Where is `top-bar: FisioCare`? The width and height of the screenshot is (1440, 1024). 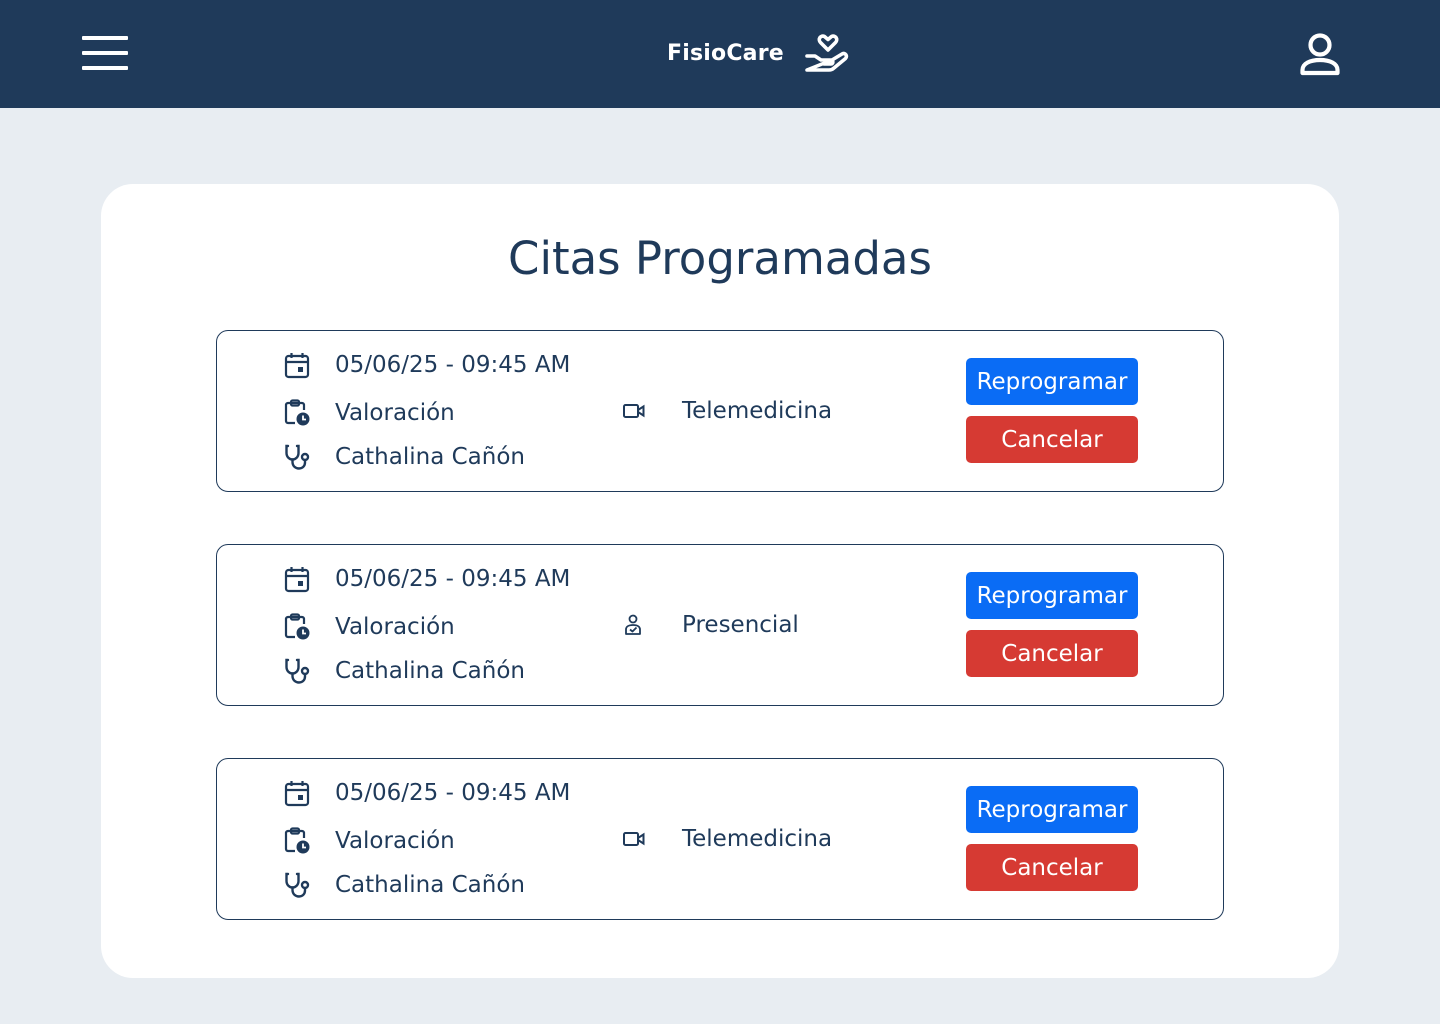
top-bar: FisioCare is located at coordinates (720, 54).